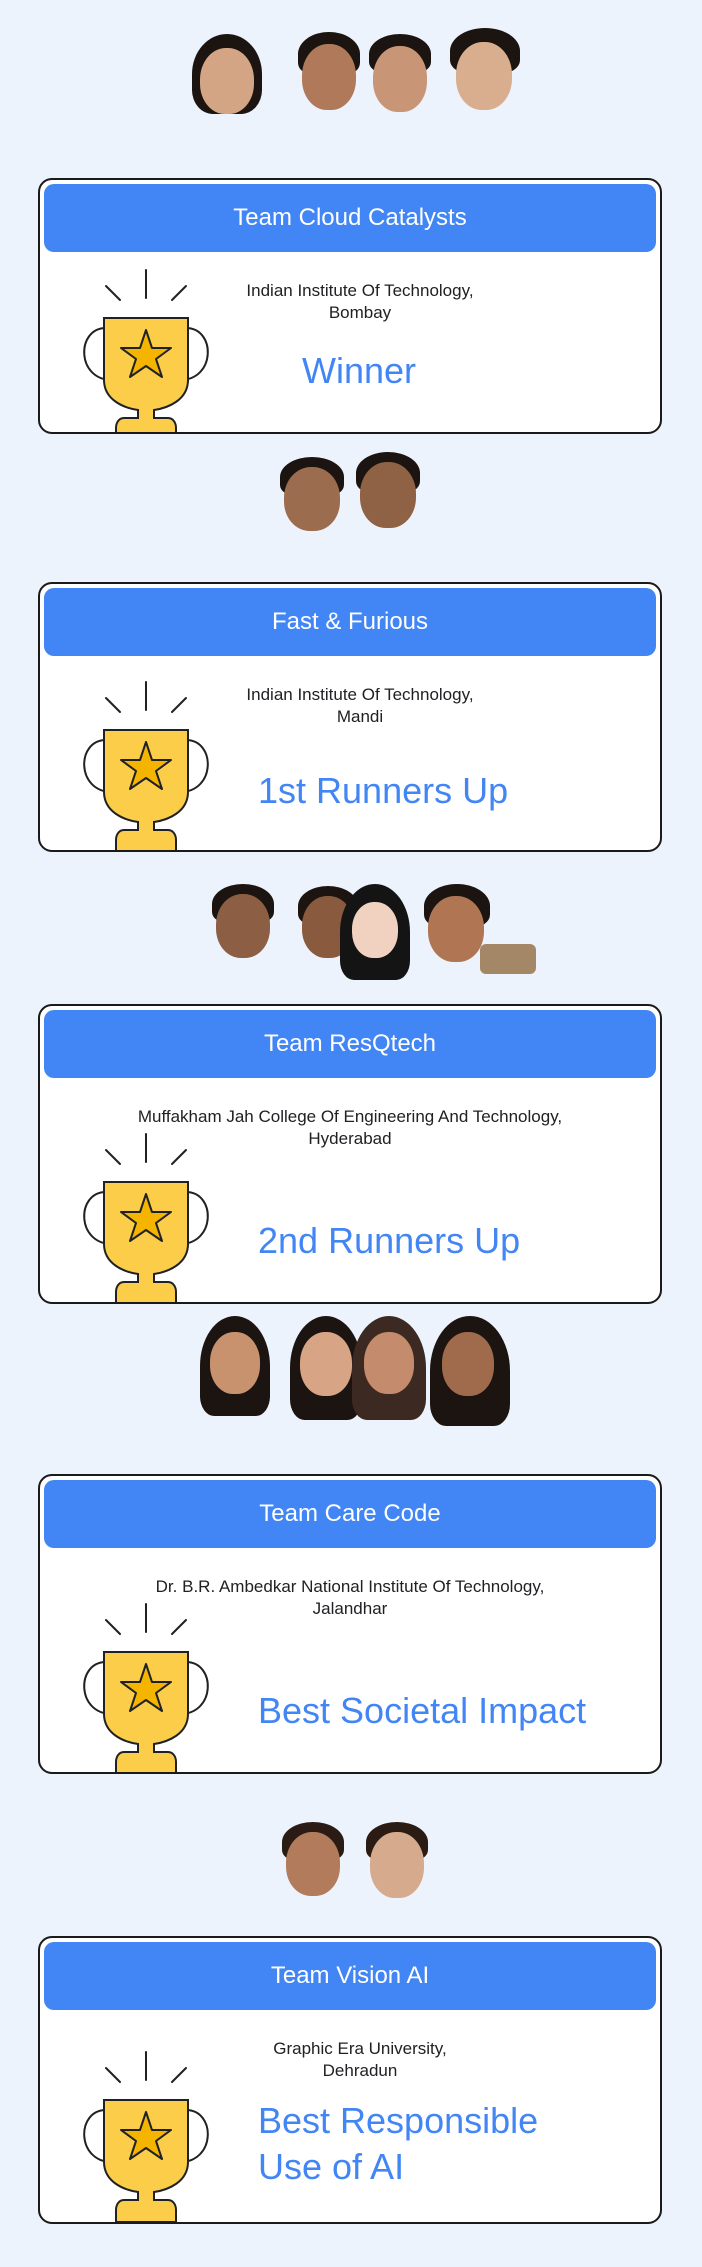 Image resolution: width=702 pixels, height=2267 pixels. What do you see at coordinates (350, 1514) in the screenshot?
I see `team-name: Team Care Code` at bounding box center [350, 1514].